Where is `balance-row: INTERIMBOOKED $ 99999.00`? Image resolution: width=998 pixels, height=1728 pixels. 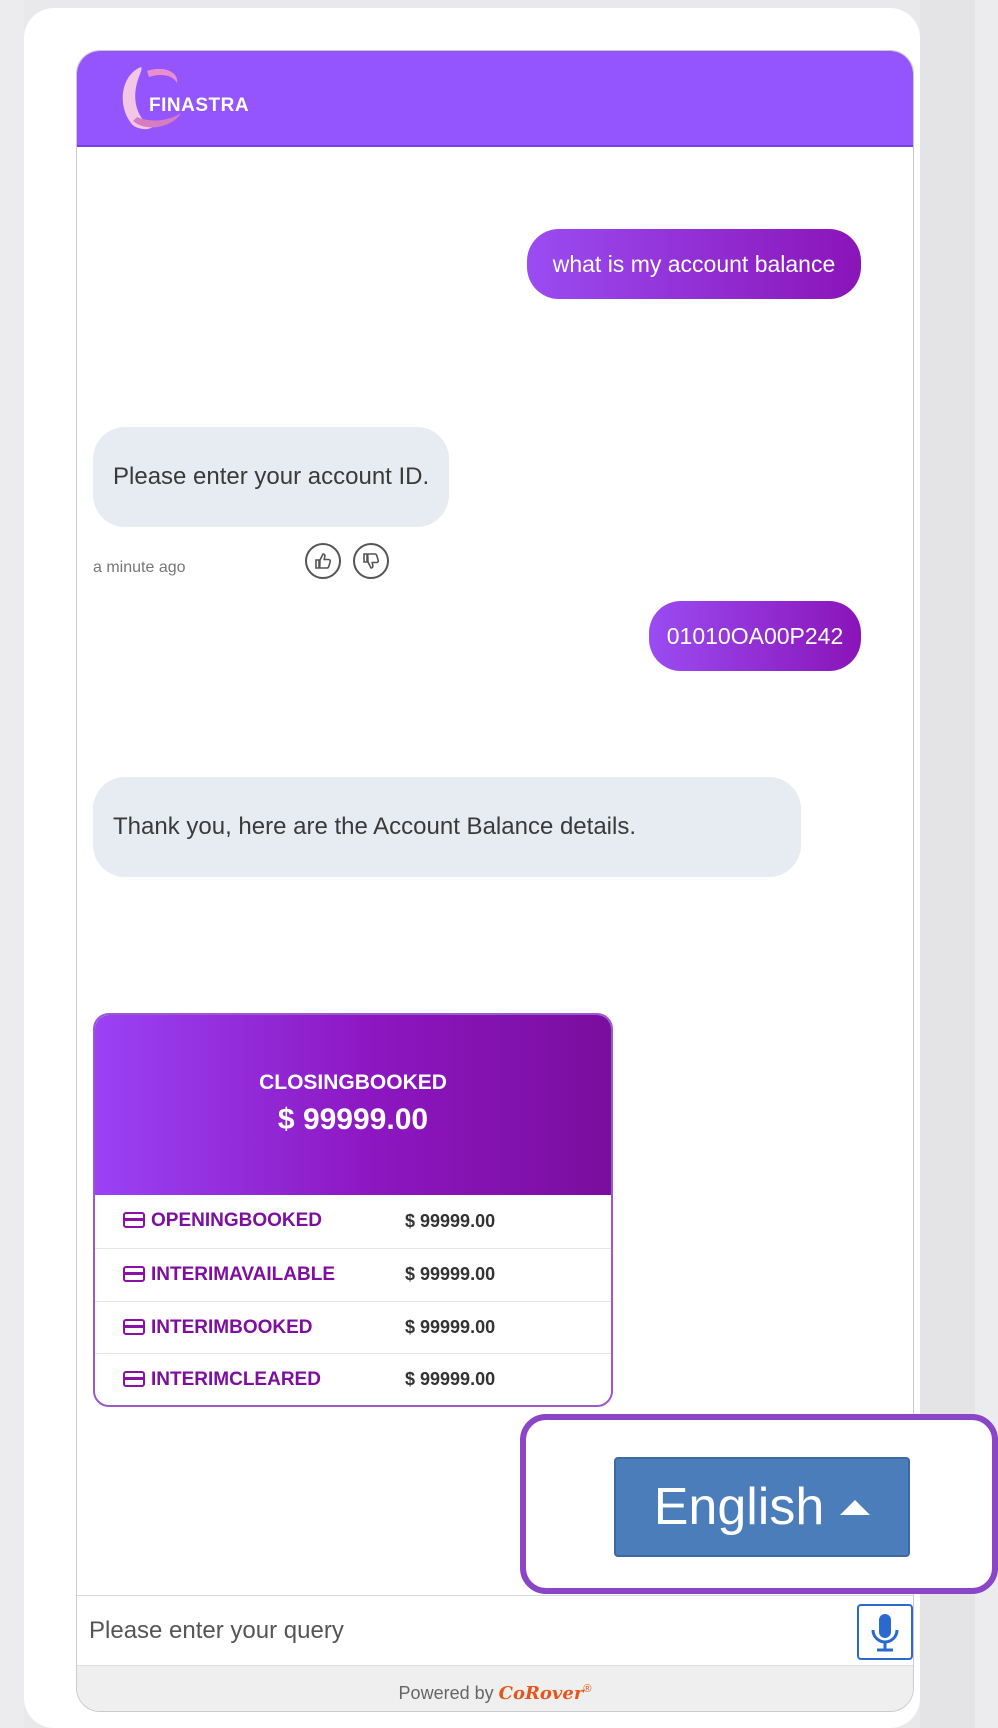
balance-row: INTERIMBOOKED $ 99999.00 is located at coordinates (353, 1327).